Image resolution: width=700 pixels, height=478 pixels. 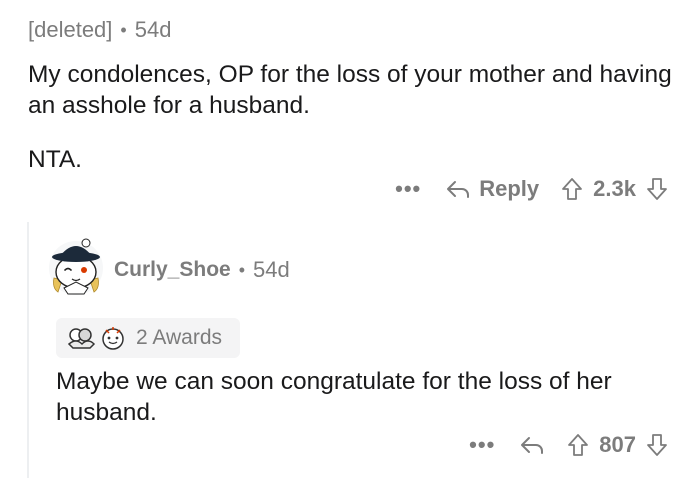 I want to click on parent-comment-actions: ••• Reply 2.3k, so click(x=531, y=189).